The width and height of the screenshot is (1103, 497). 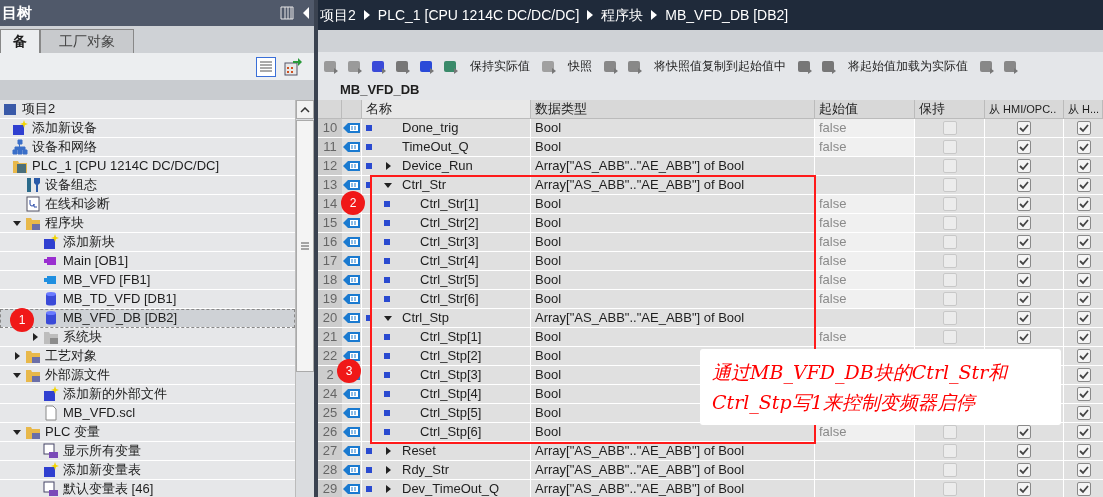 I want to click on tree-item: 添加新变量表, so click(x=147, y=470).